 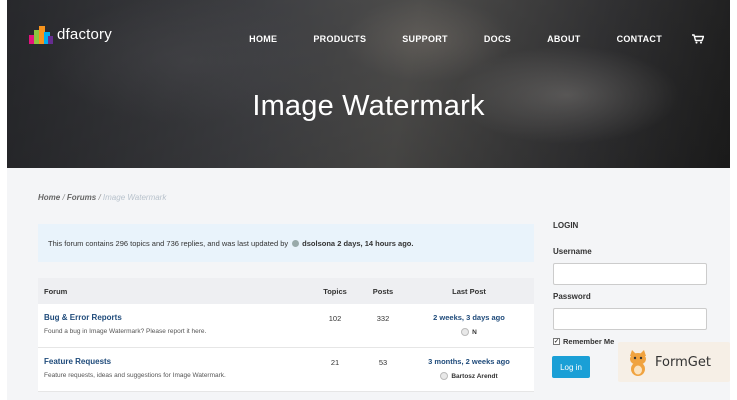 What do you see at coordinates (564, 39) in the screenshot?
I see `nav-about: ABOUT` at bounding box center [564, 39].